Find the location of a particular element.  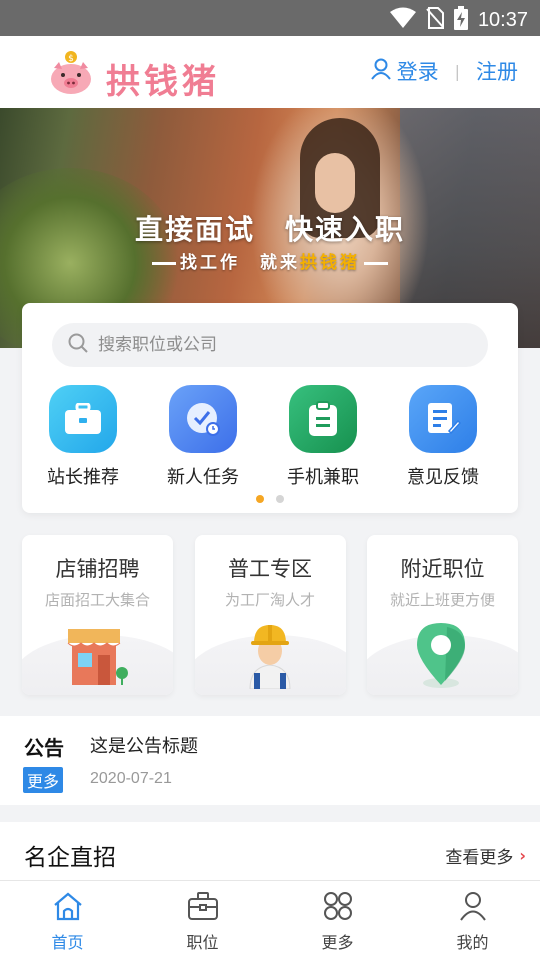

status-icons: 10:37 is located at coordinates (458, 20).